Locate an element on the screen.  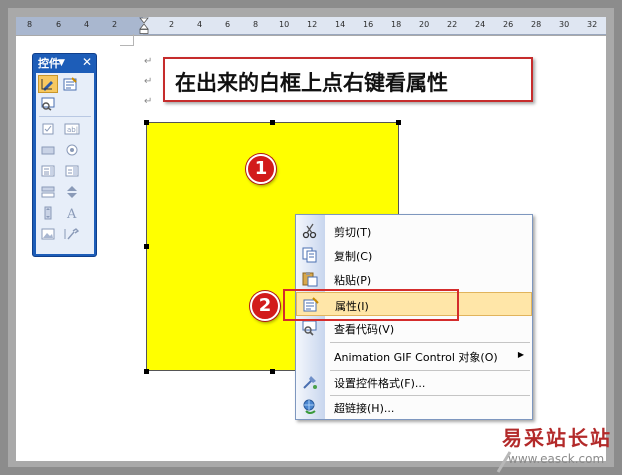
toggle-button-icon is located at coordinates (48, 192).